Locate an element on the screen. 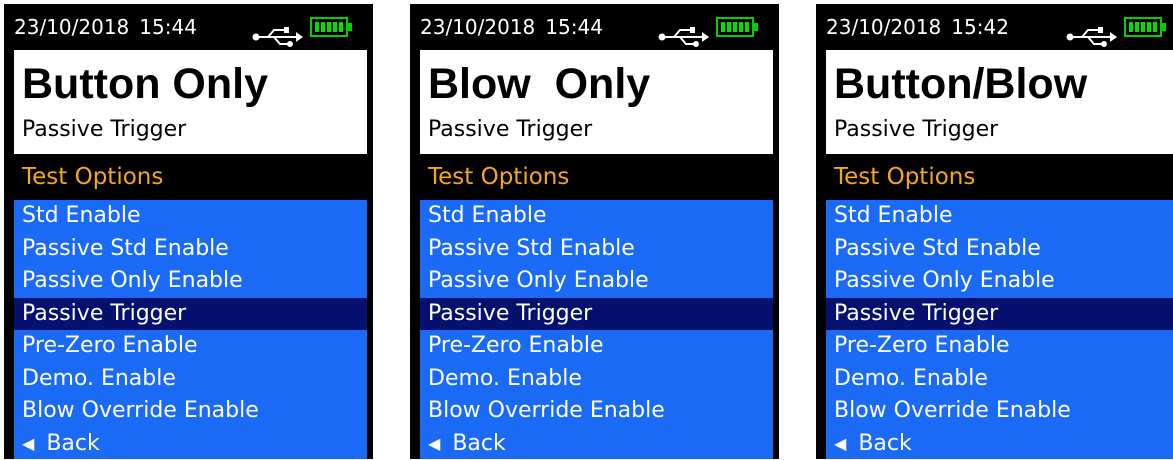  status-time: 15:42 is located at coordinates (980, 27).